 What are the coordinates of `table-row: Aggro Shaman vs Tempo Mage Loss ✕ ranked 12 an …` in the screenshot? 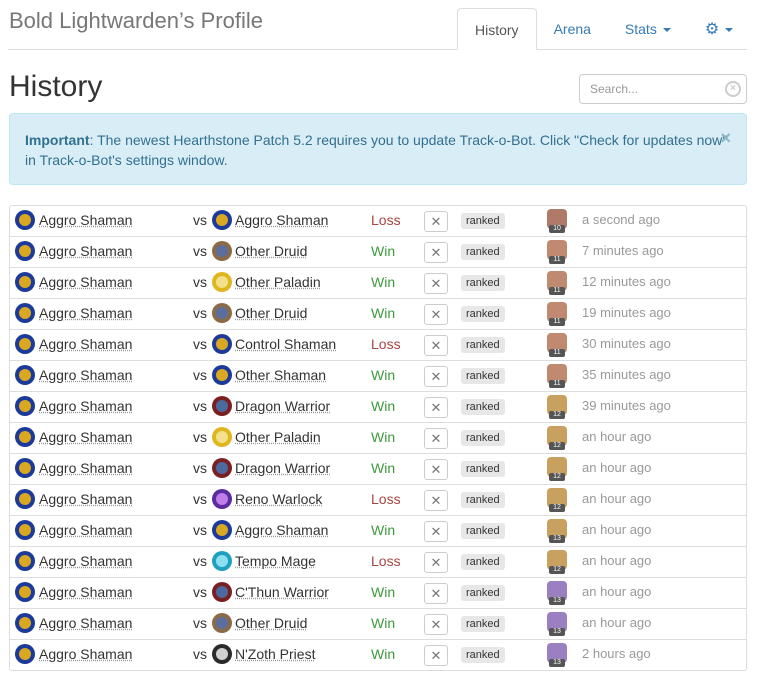 It's located at (378, 561).